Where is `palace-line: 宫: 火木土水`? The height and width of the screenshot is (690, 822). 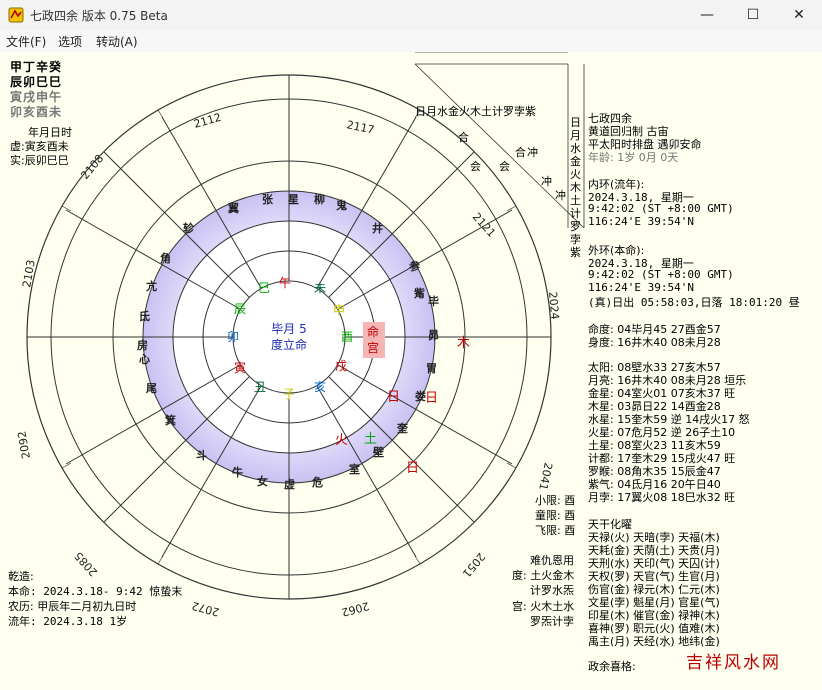 palace-line: 宫: 火木土水 is located at coordinates (543, 606).